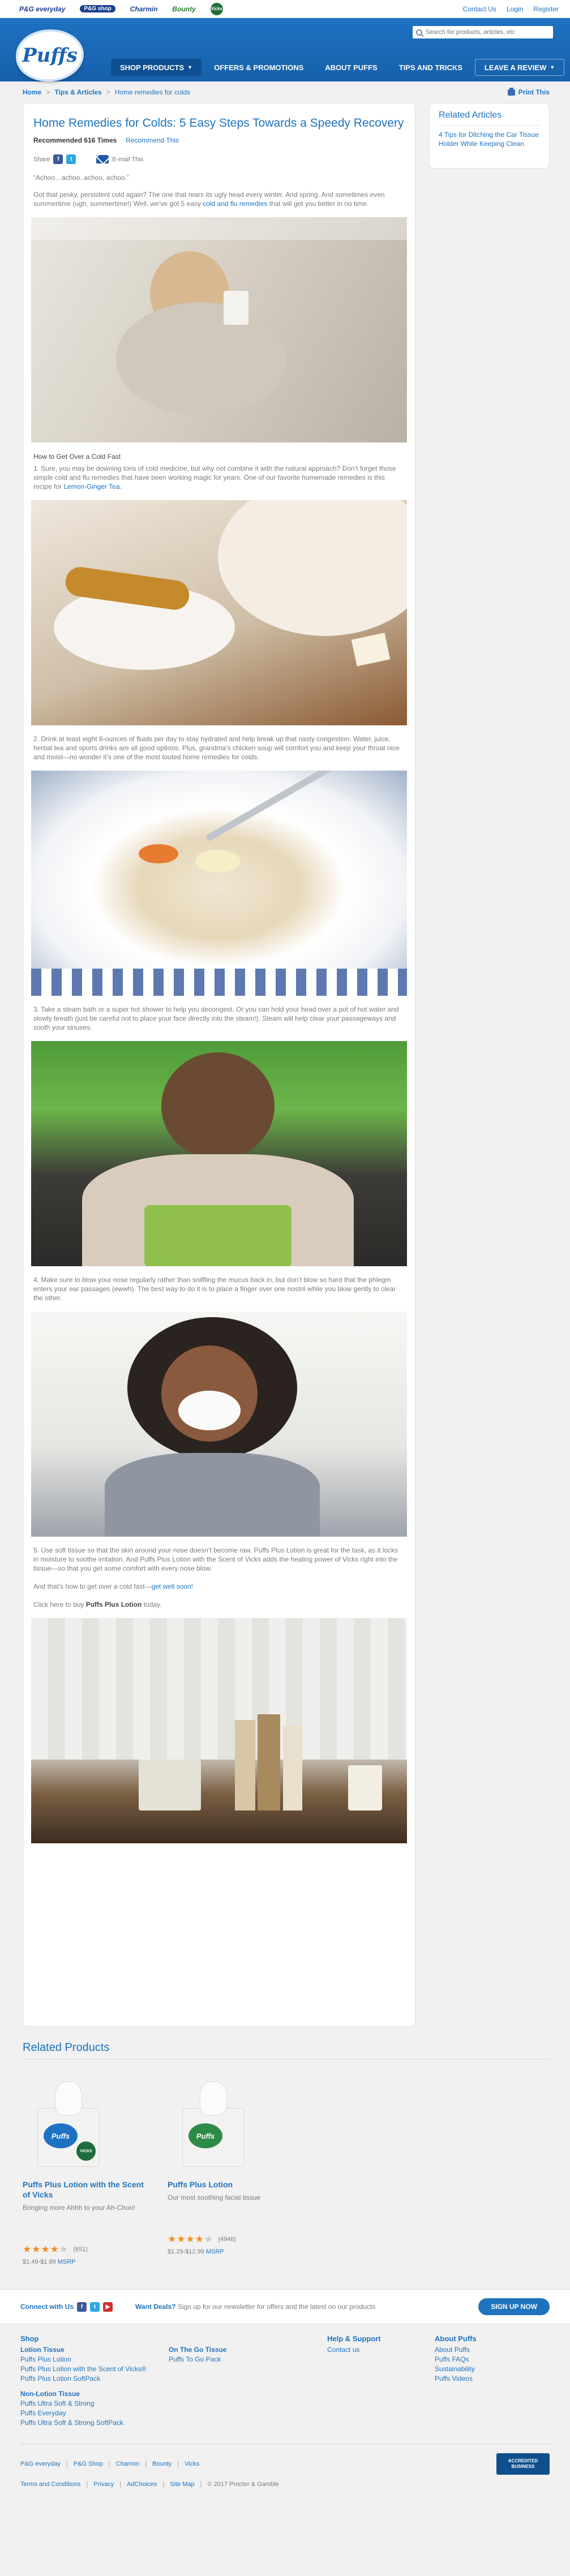  What do you see at coordinates (235, 204) in the screenshot?
I see `cold-flu-remedies-link: cold and flu remedies` at bounding box center [235, 204].